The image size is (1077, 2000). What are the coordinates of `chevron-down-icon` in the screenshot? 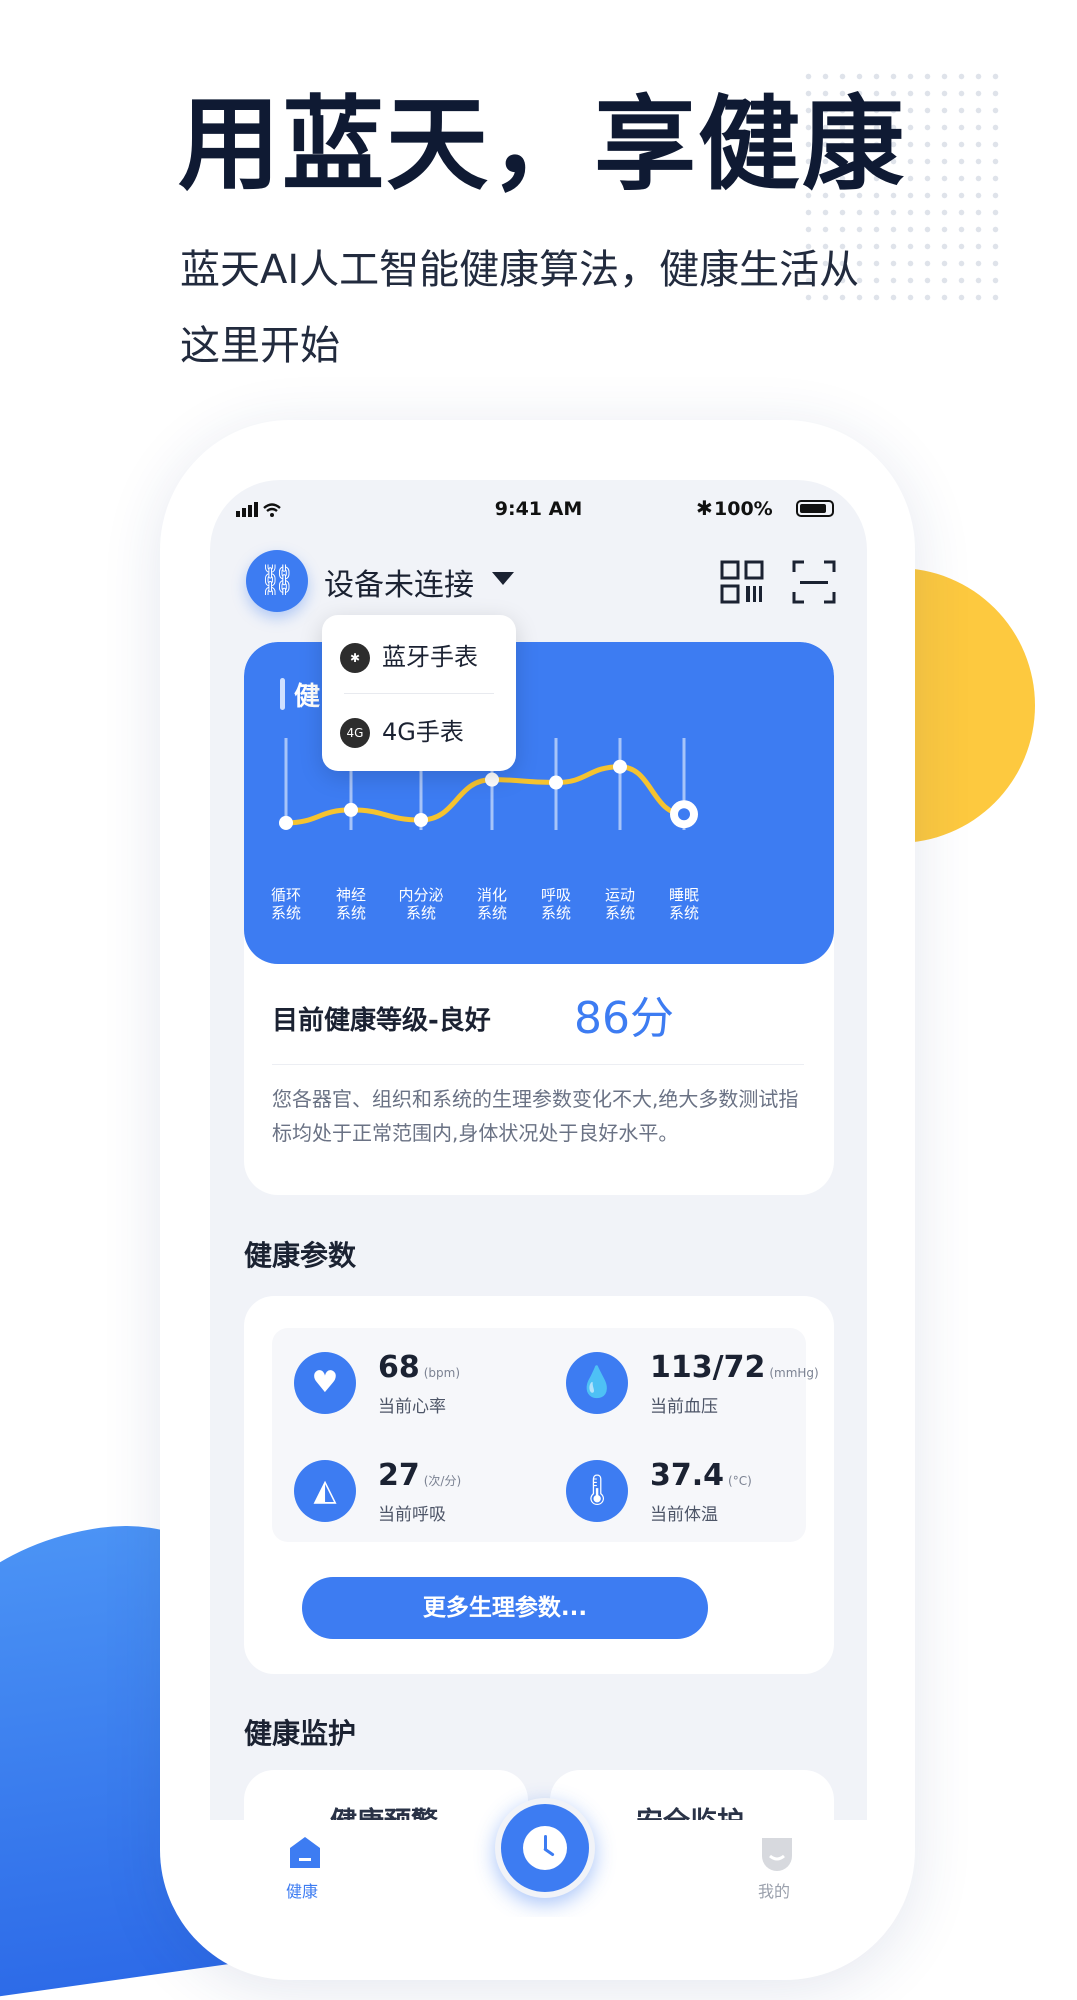 It's located at (503, 578).